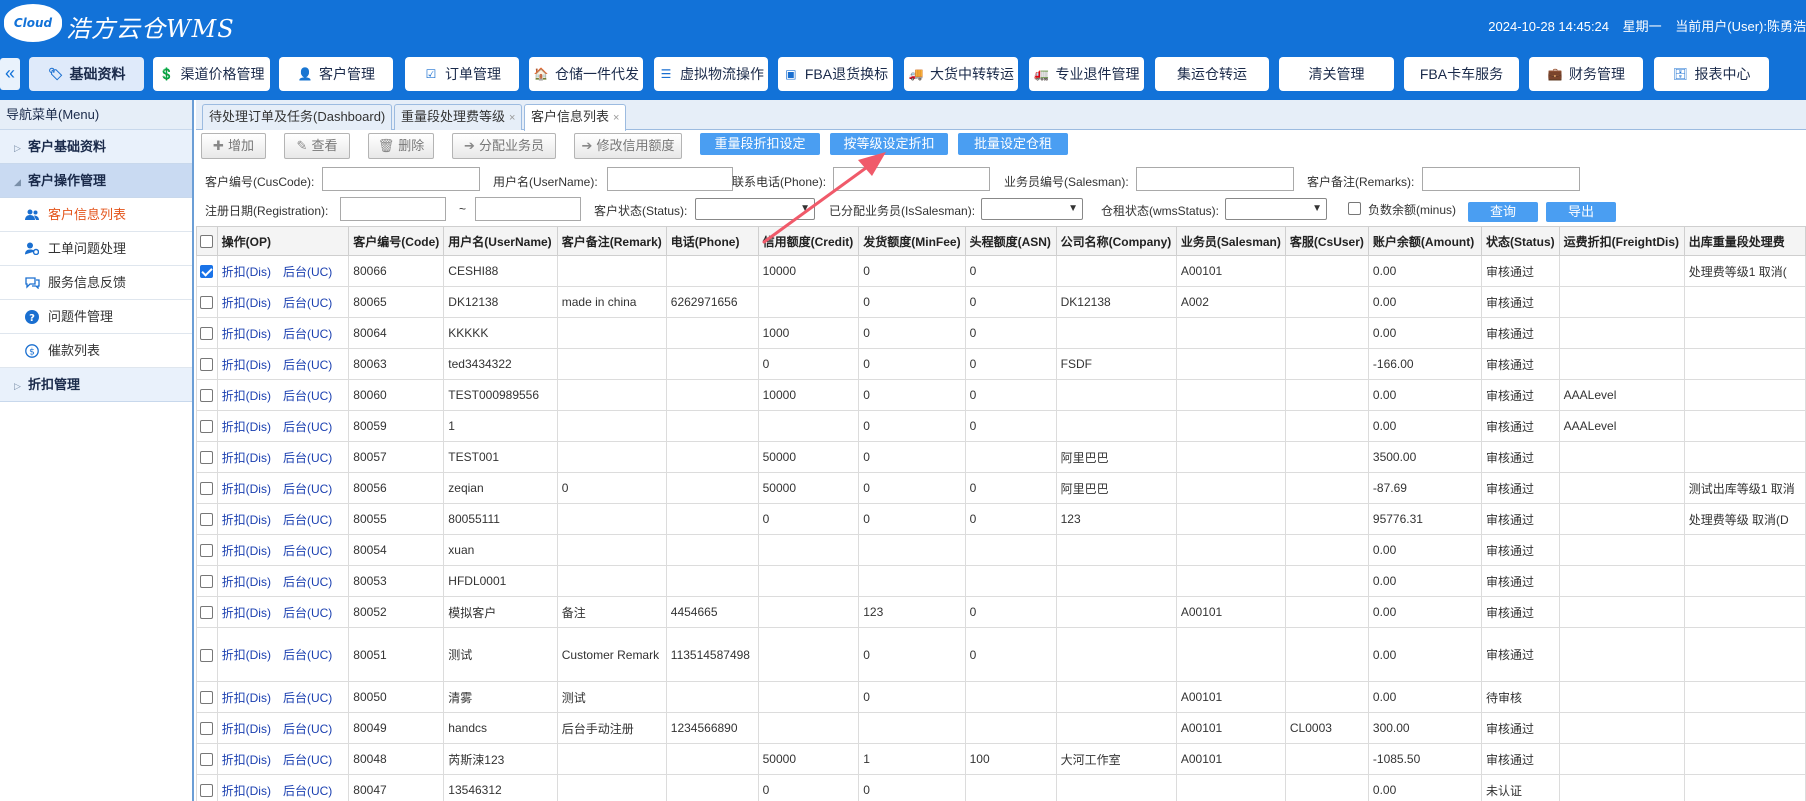  I want to click on column-header: 出库重量段处理费, so click(1744, 241).